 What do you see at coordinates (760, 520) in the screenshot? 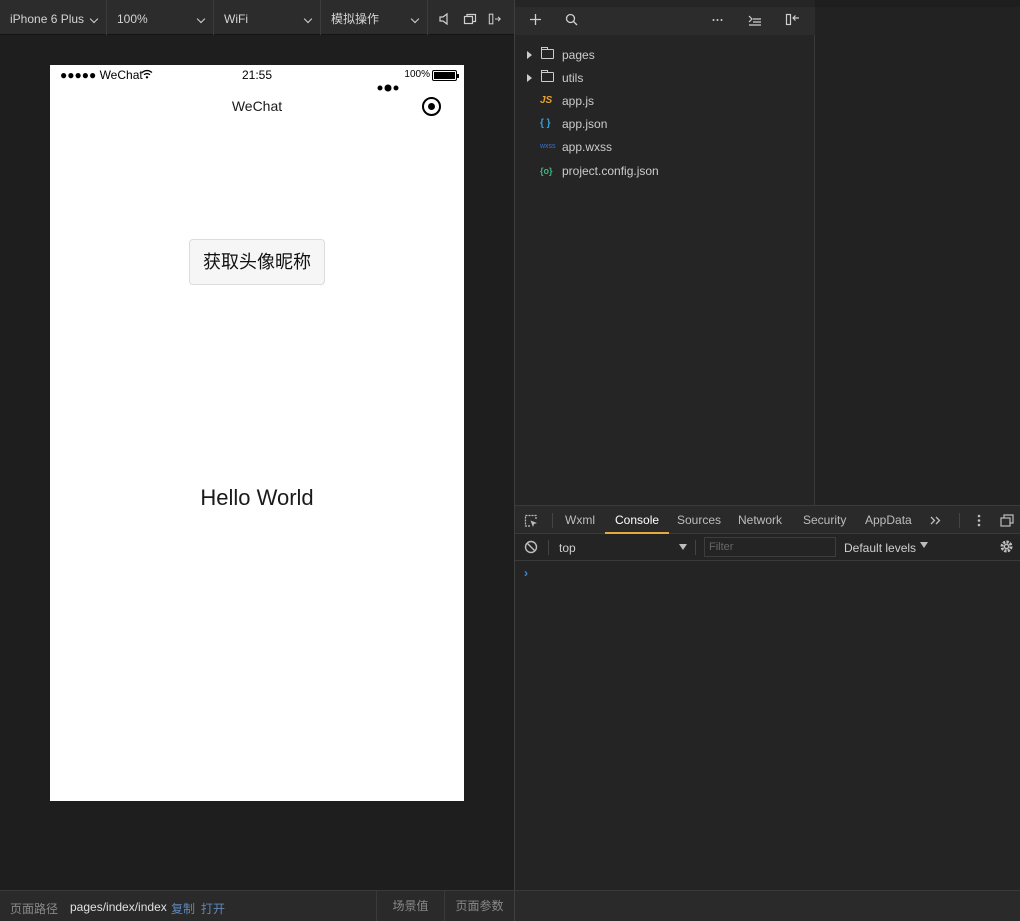
I see `tab-network: Network` at bounding box center [760, 520].